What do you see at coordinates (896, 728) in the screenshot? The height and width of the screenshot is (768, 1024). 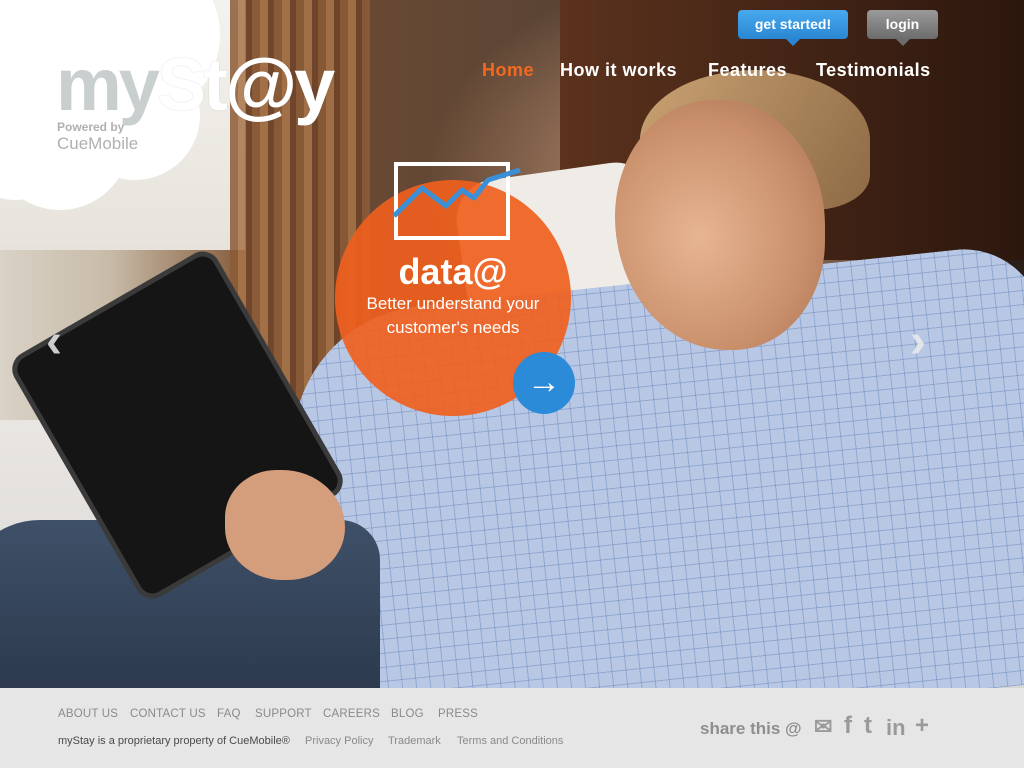 I see `linkedin-share-icon: in` at bounding box center [896, 728].